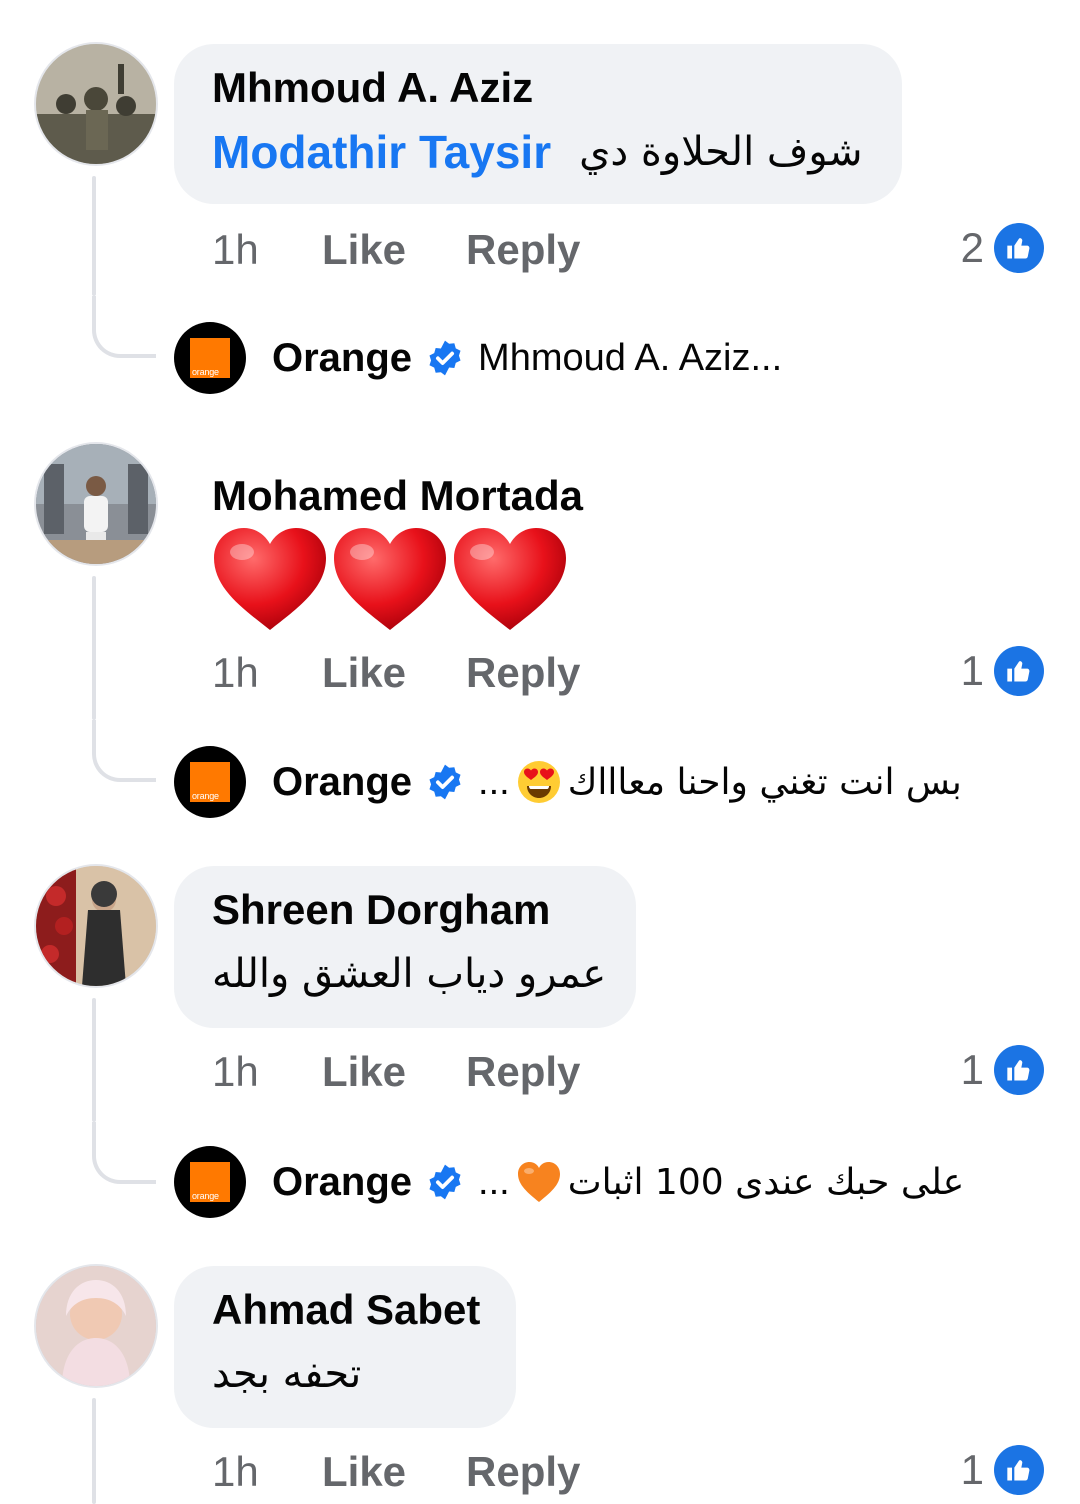 The image size is (1080, 1504). I want to click on comment-author: Mhmoud A. Aziz, so click(539, 88).